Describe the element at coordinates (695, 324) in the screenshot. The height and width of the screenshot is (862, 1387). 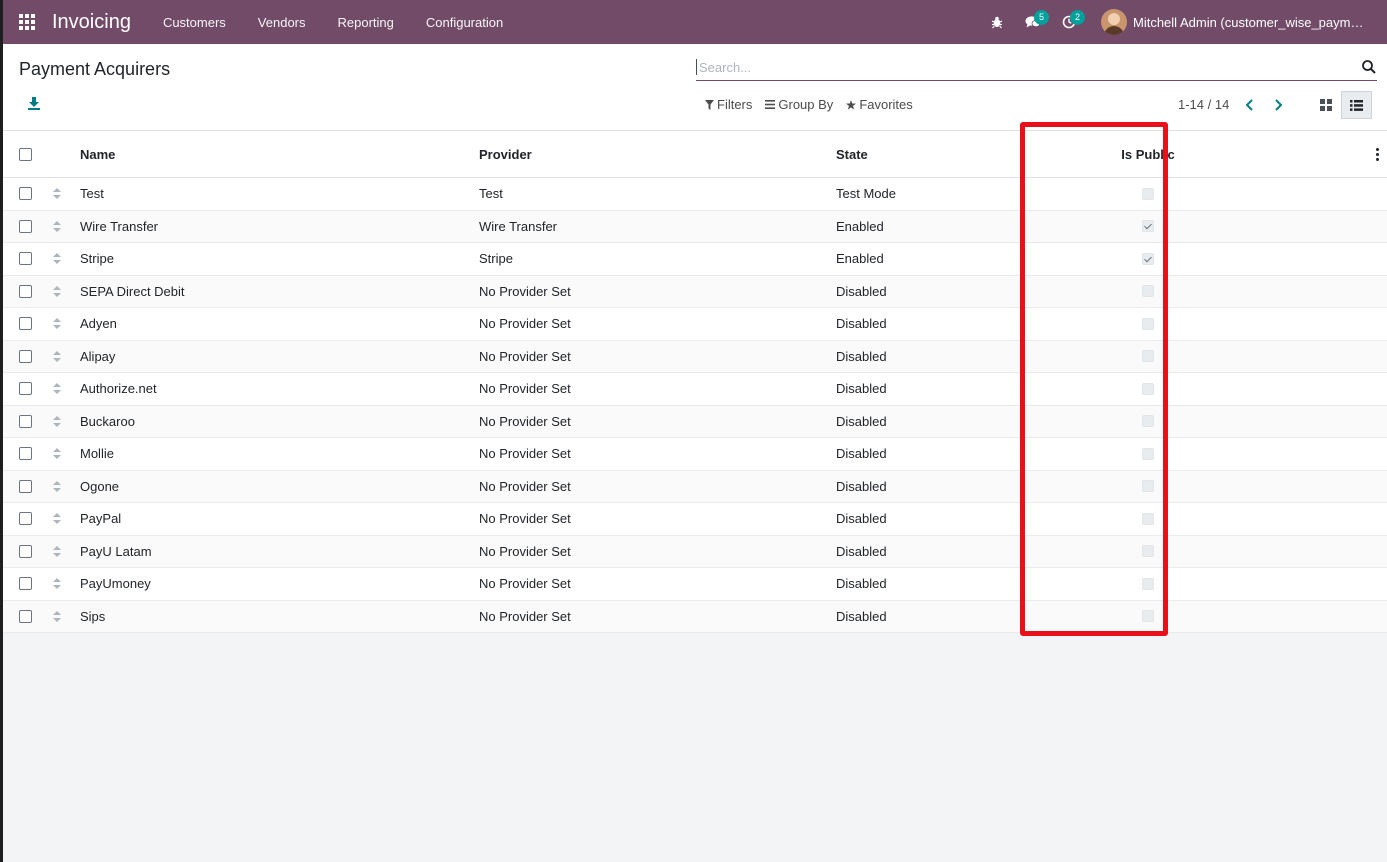
I see `table-row: Adyen No Provider Set Disabled` at that location.